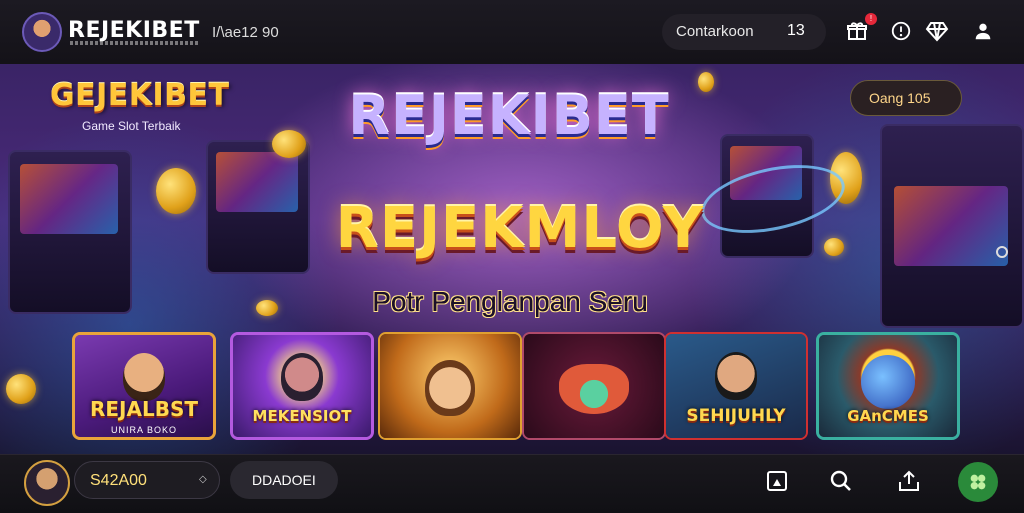 This screenshot has height=513, width=1024. What do you see at coordinates (715, 31) in the screenshot?
I see `counter-label: Contarkoon` at bounding box center [715, 31].